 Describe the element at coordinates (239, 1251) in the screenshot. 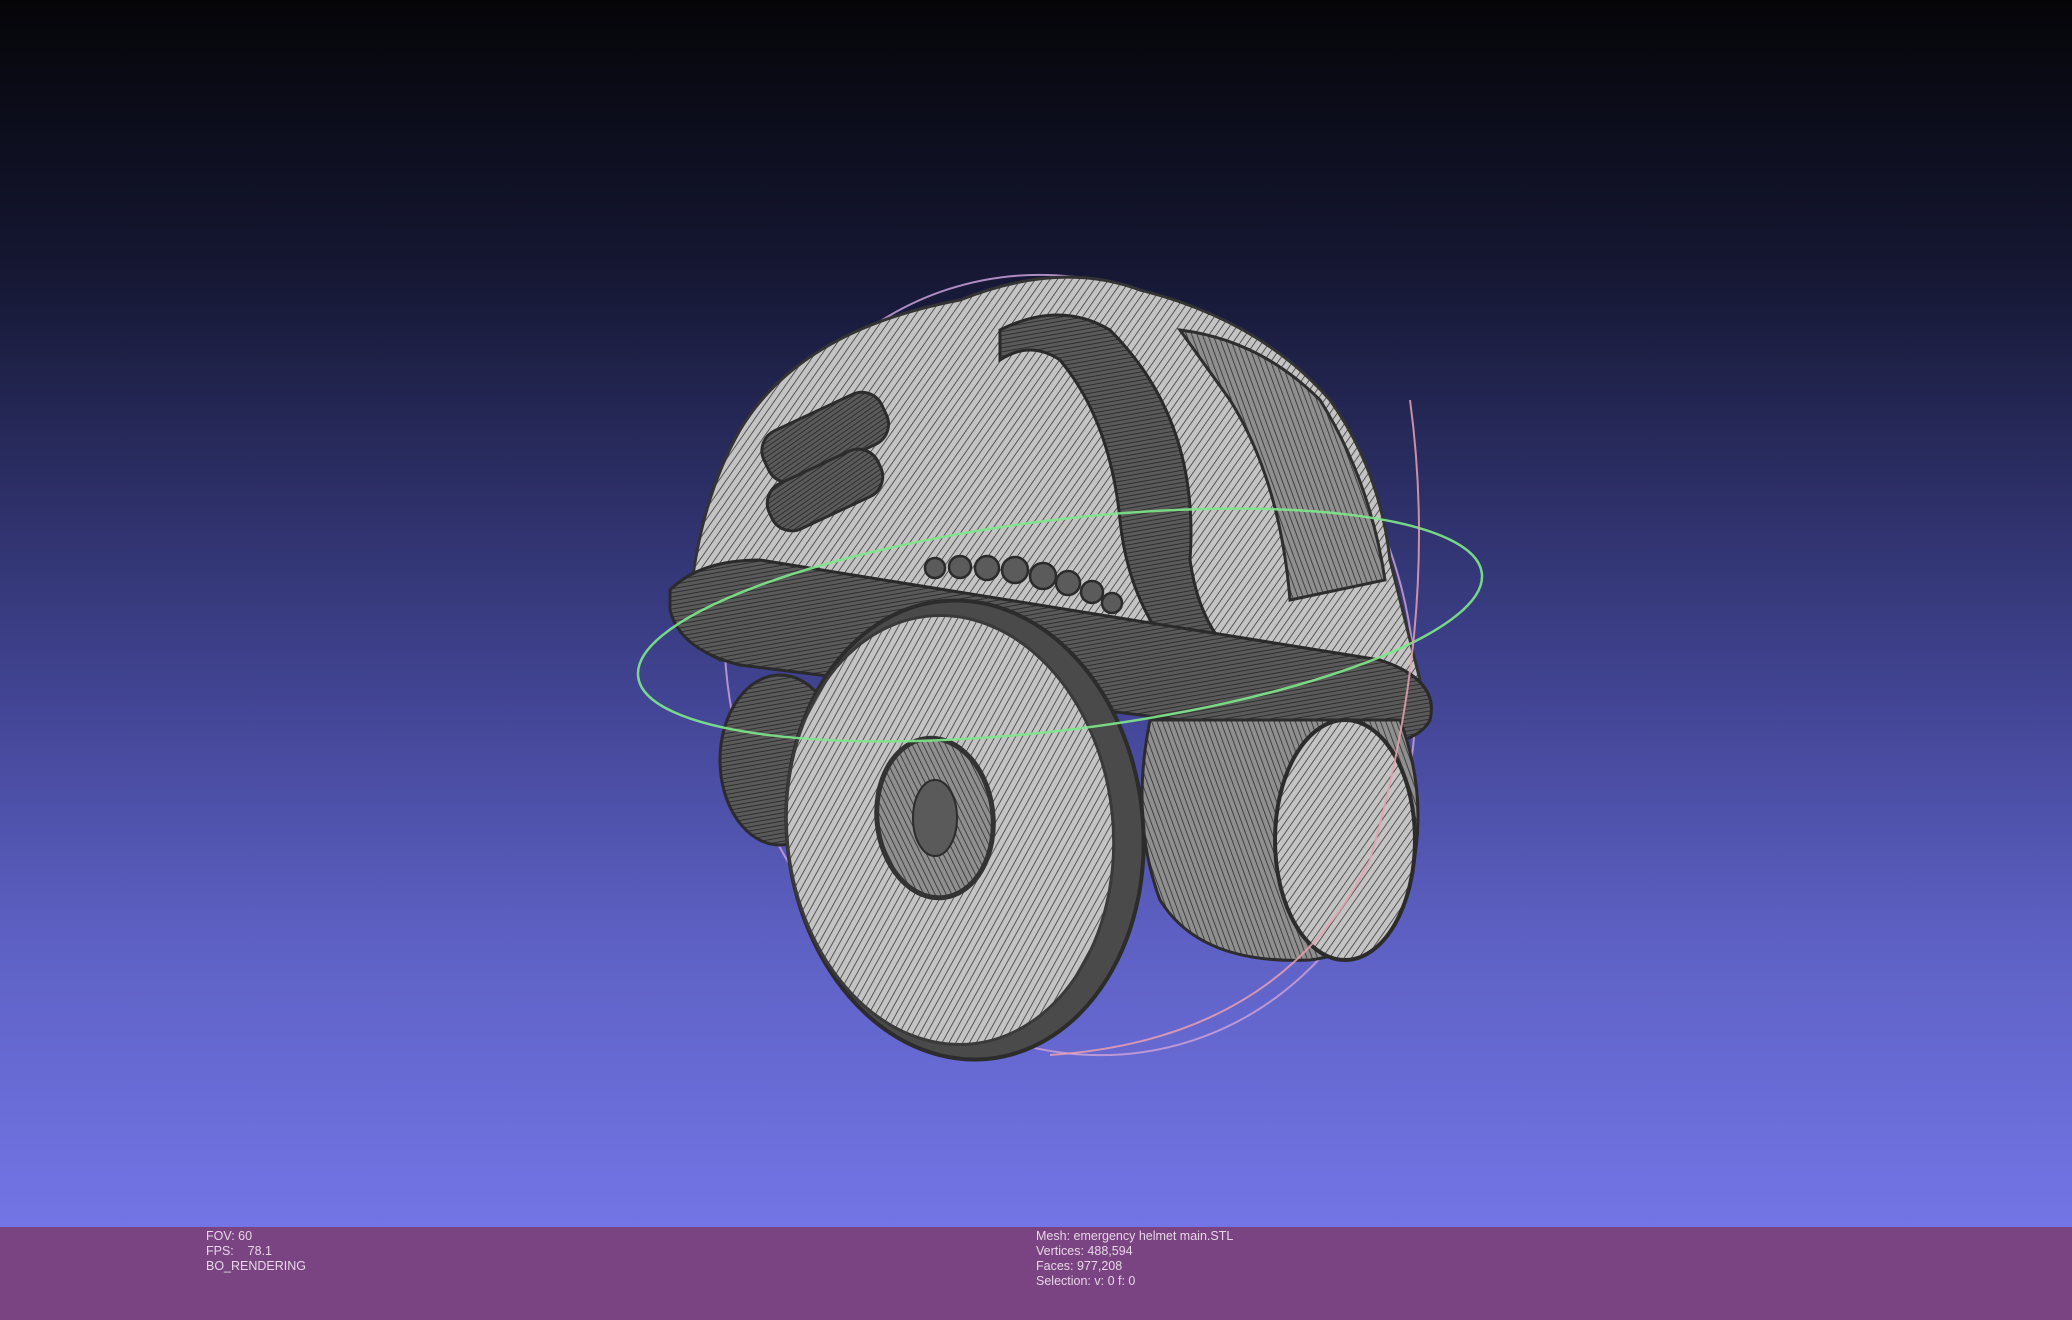

I see `fps-label: FPS: 78.1` at that location.